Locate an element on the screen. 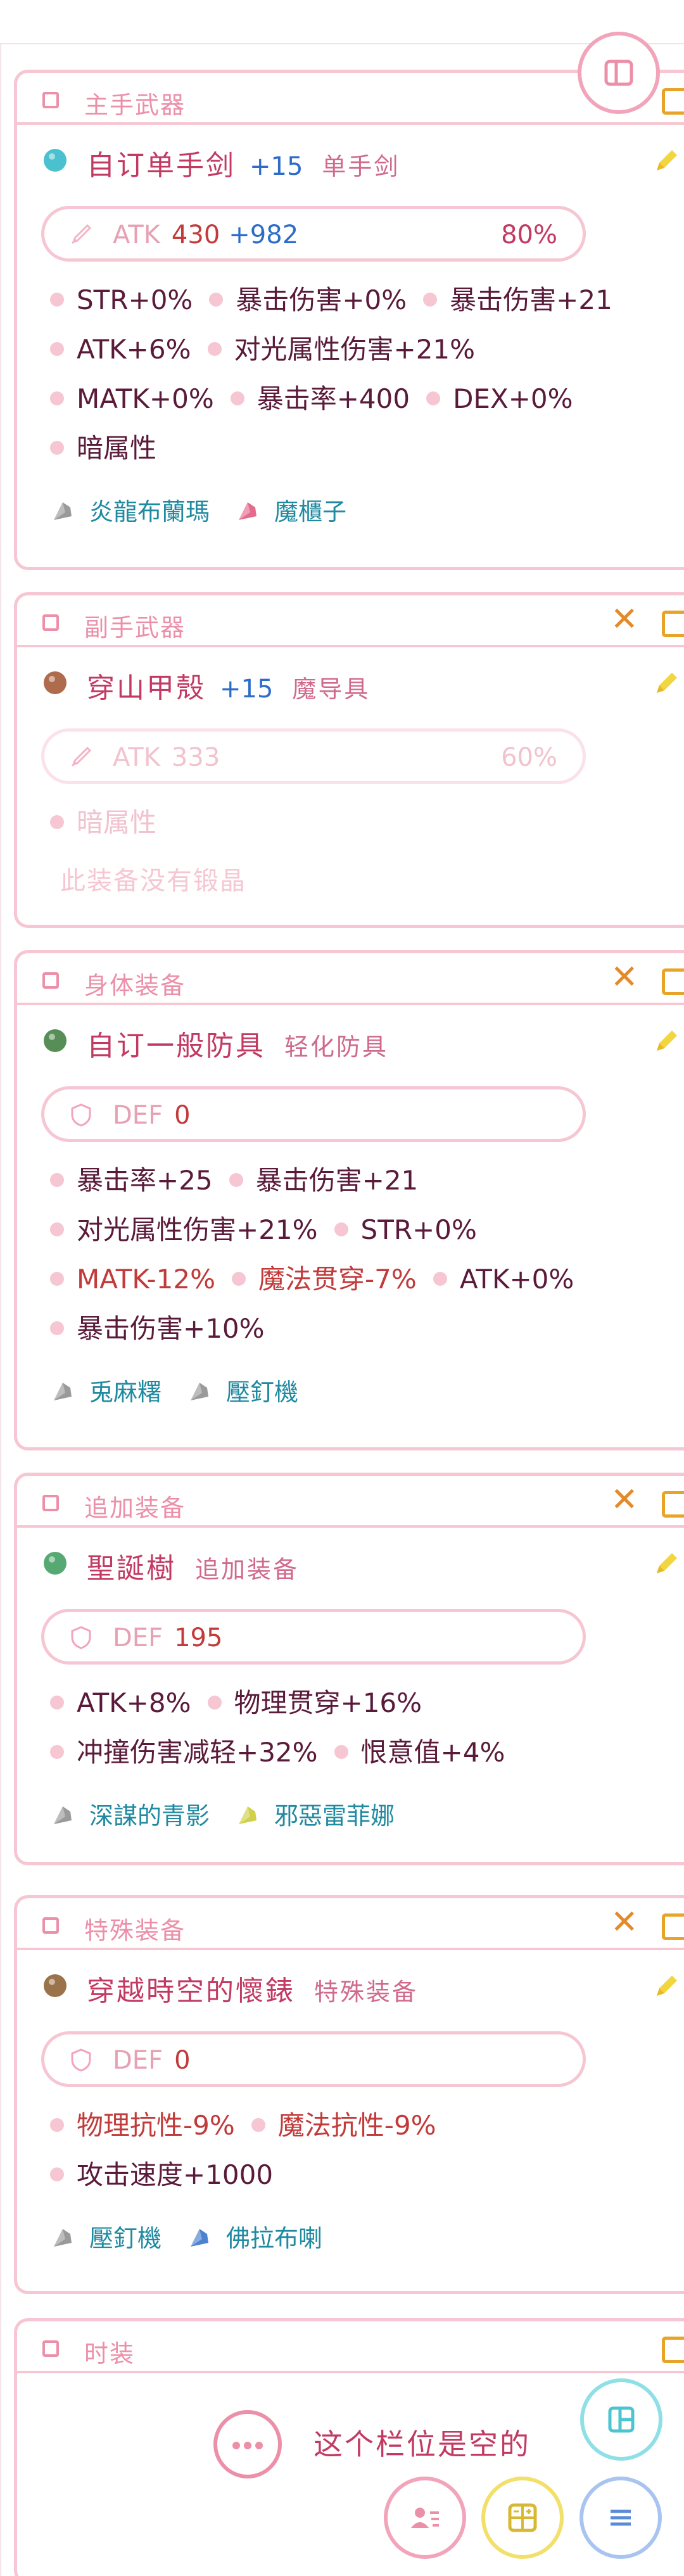 This screenshot has height=2576, width=684. slot-title: 时装 is located at coordinates (110, 2354).